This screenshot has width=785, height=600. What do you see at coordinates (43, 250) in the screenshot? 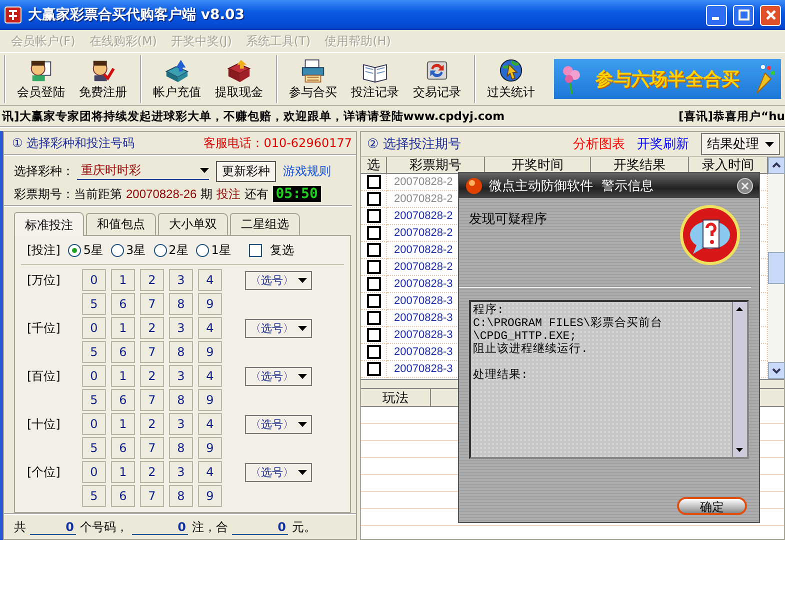
I see `bet-label: [投注]` at bounding box center [43, 250].